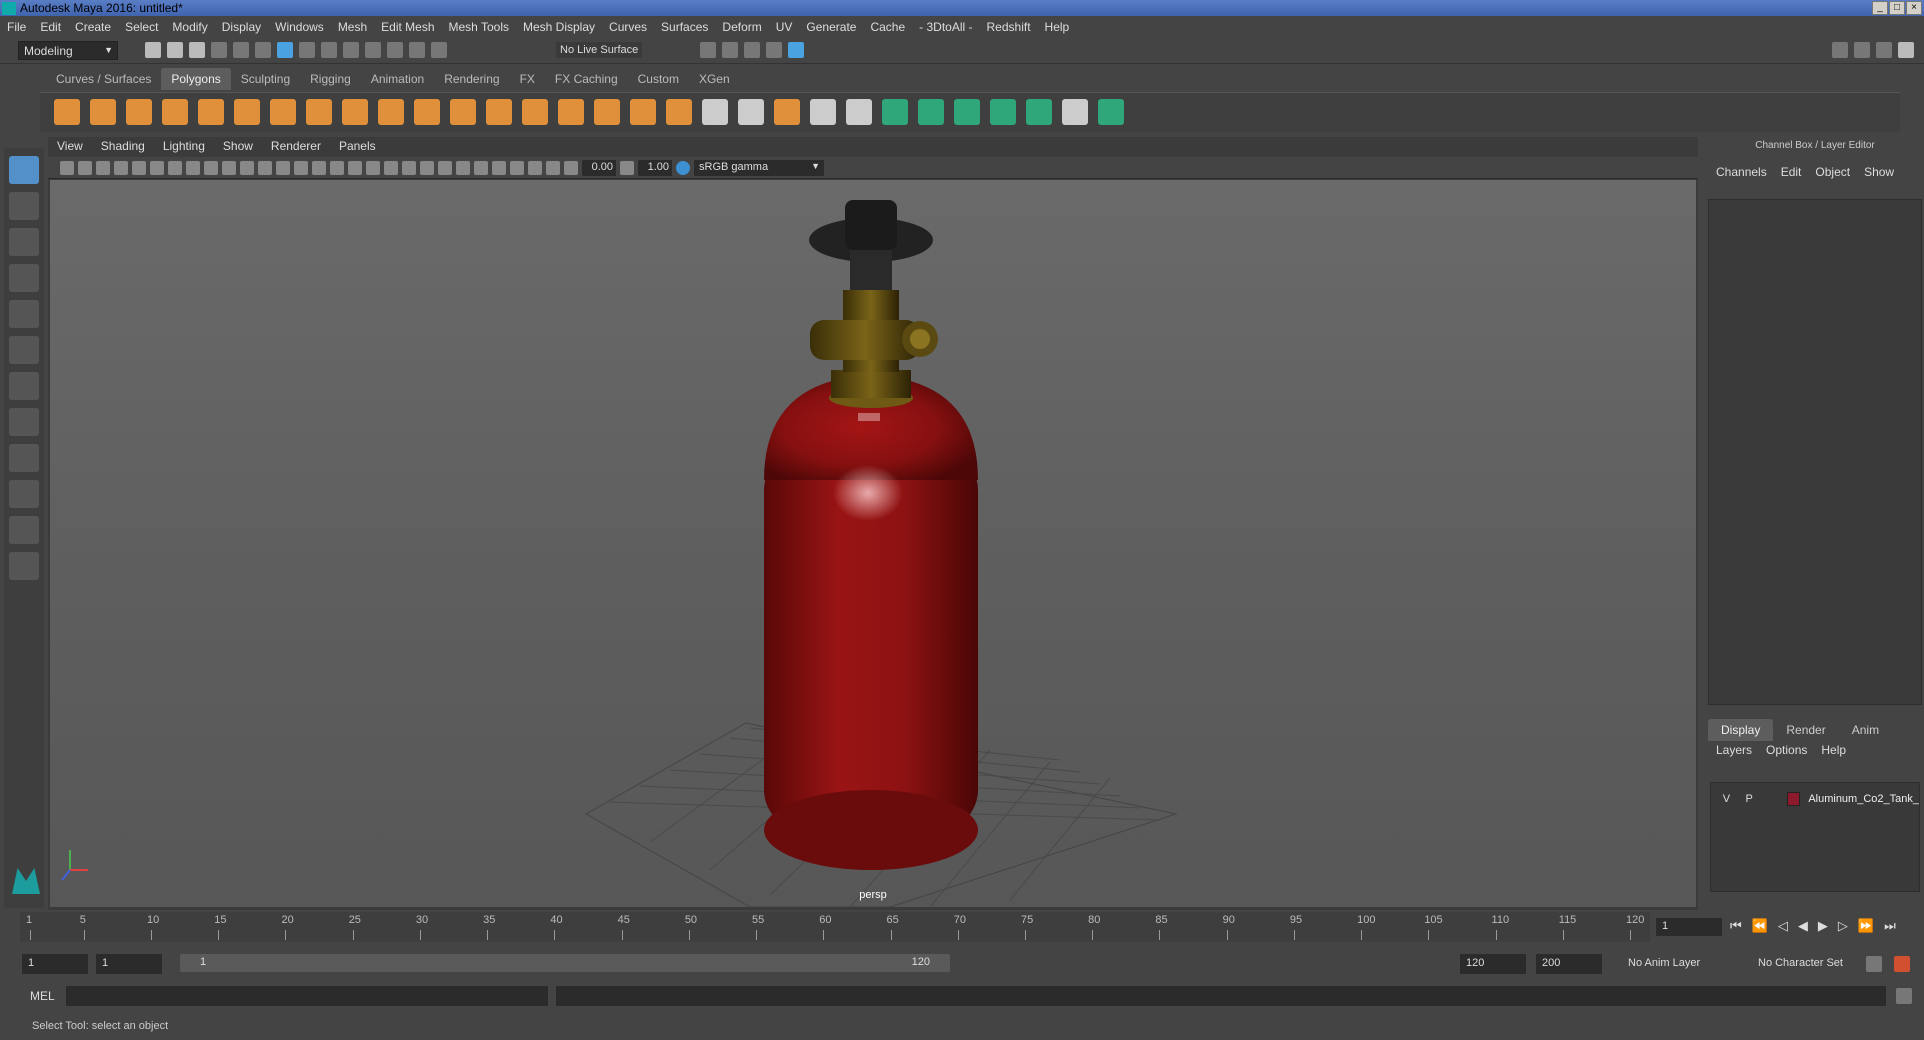 The image size is (1924, 1040). Describe the element at coordinates (831, 27) in the screenshot. I see `menu-generate: Generate` at that location.